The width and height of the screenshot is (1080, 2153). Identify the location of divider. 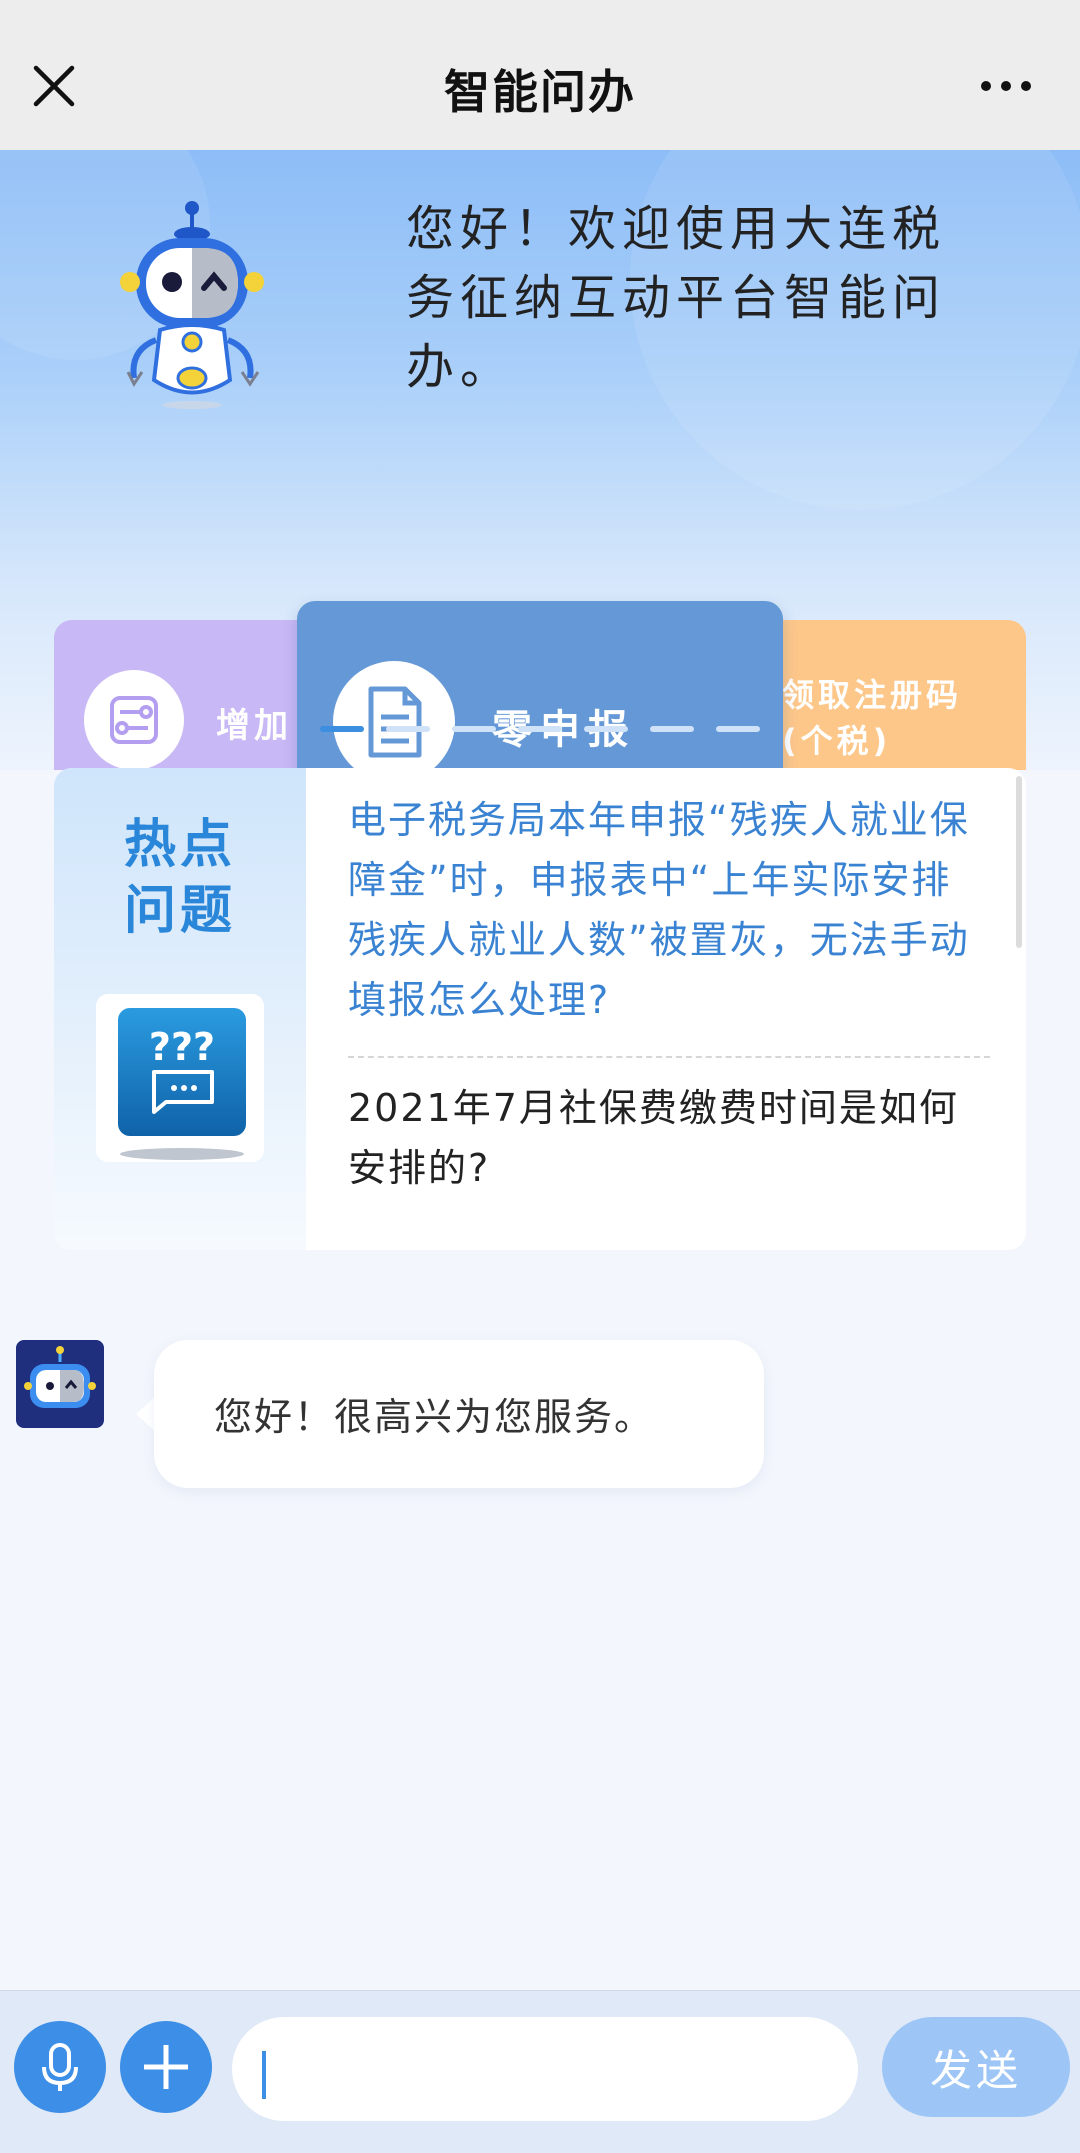
(669, 1057).